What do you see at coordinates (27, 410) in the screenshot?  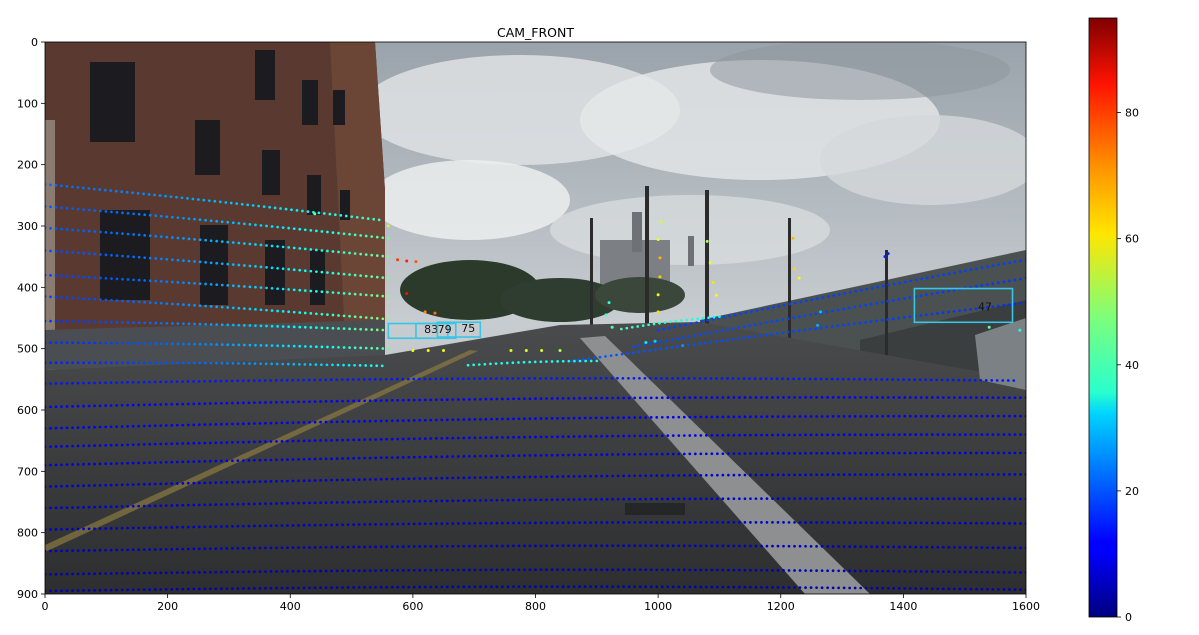 I see `y-tick-label: 600` at bounding box center [27, 410].